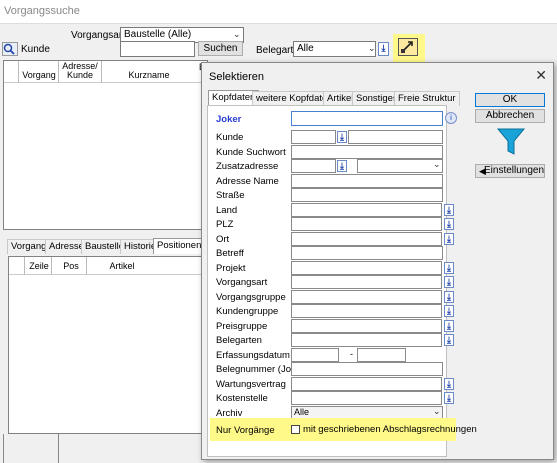 This screenshot has width=557, height=463. I want to click on field-label: Projekt, so click(231, 268).